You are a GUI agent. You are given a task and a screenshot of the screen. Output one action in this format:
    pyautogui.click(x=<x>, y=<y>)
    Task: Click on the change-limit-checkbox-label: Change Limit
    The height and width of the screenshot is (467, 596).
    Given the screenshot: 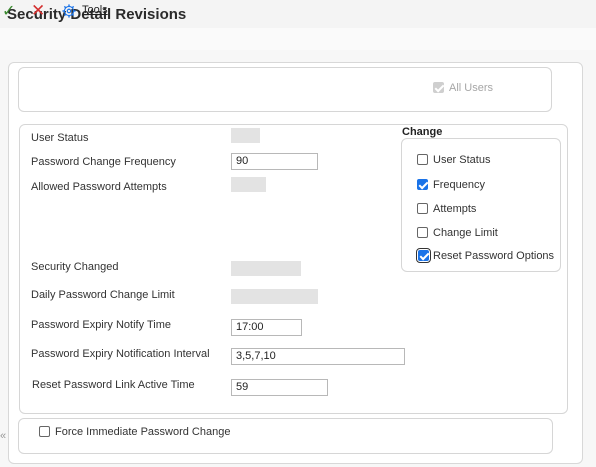 What is the action you would take?
    pyautogui.click(x=465, y=233)
    